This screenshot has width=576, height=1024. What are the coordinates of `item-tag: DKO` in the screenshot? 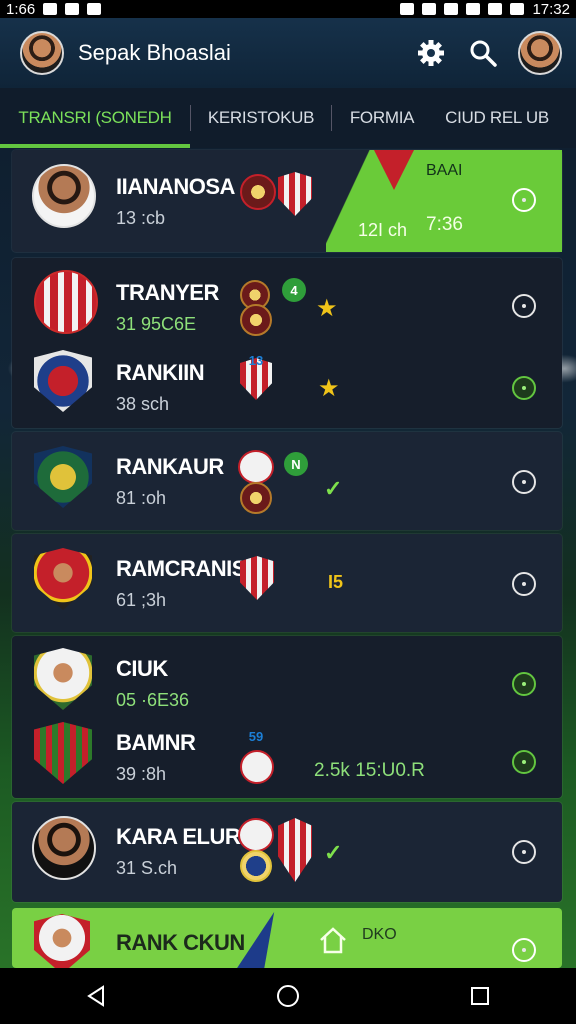 It's located at (379, 934).